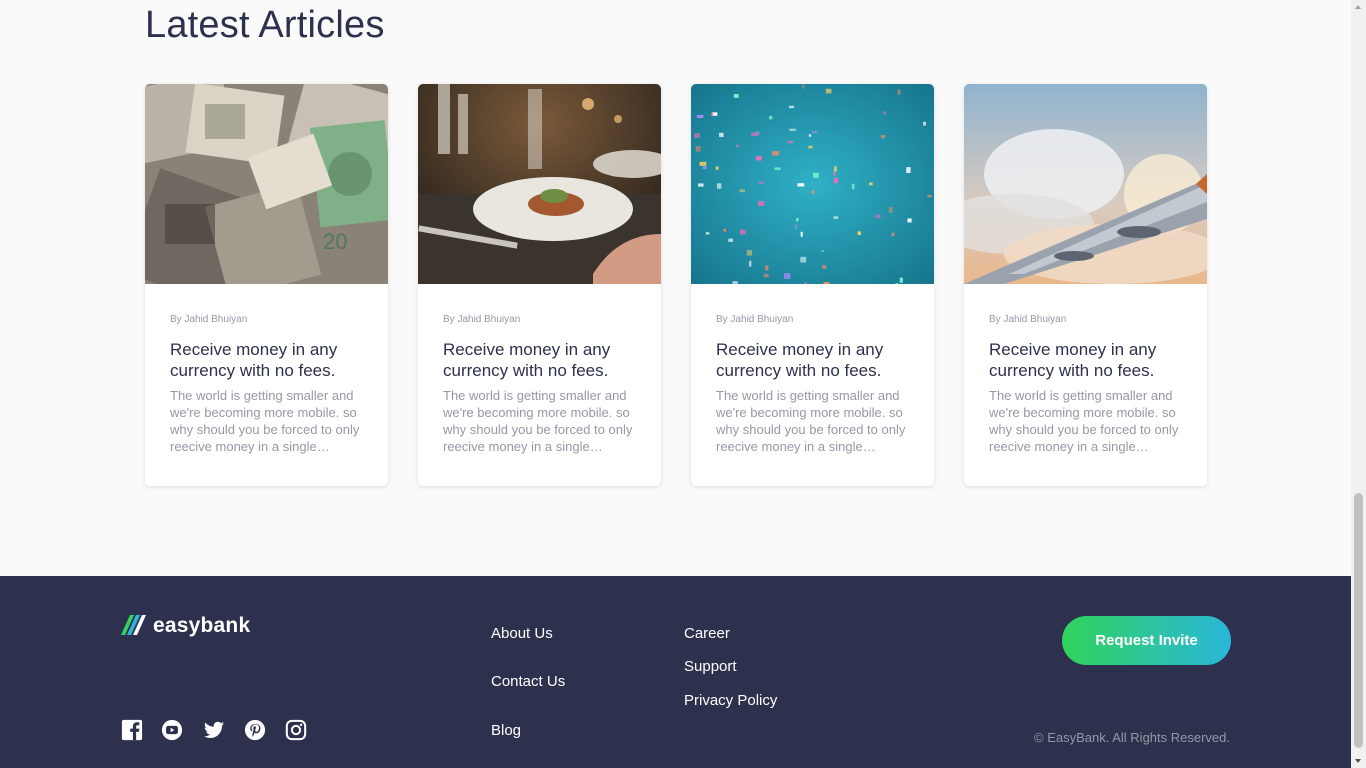 The image size is (1366, 768). Describe the element at coordinates (710, 666) in the screenshot. I see `footer-link-support: Support` at that location.